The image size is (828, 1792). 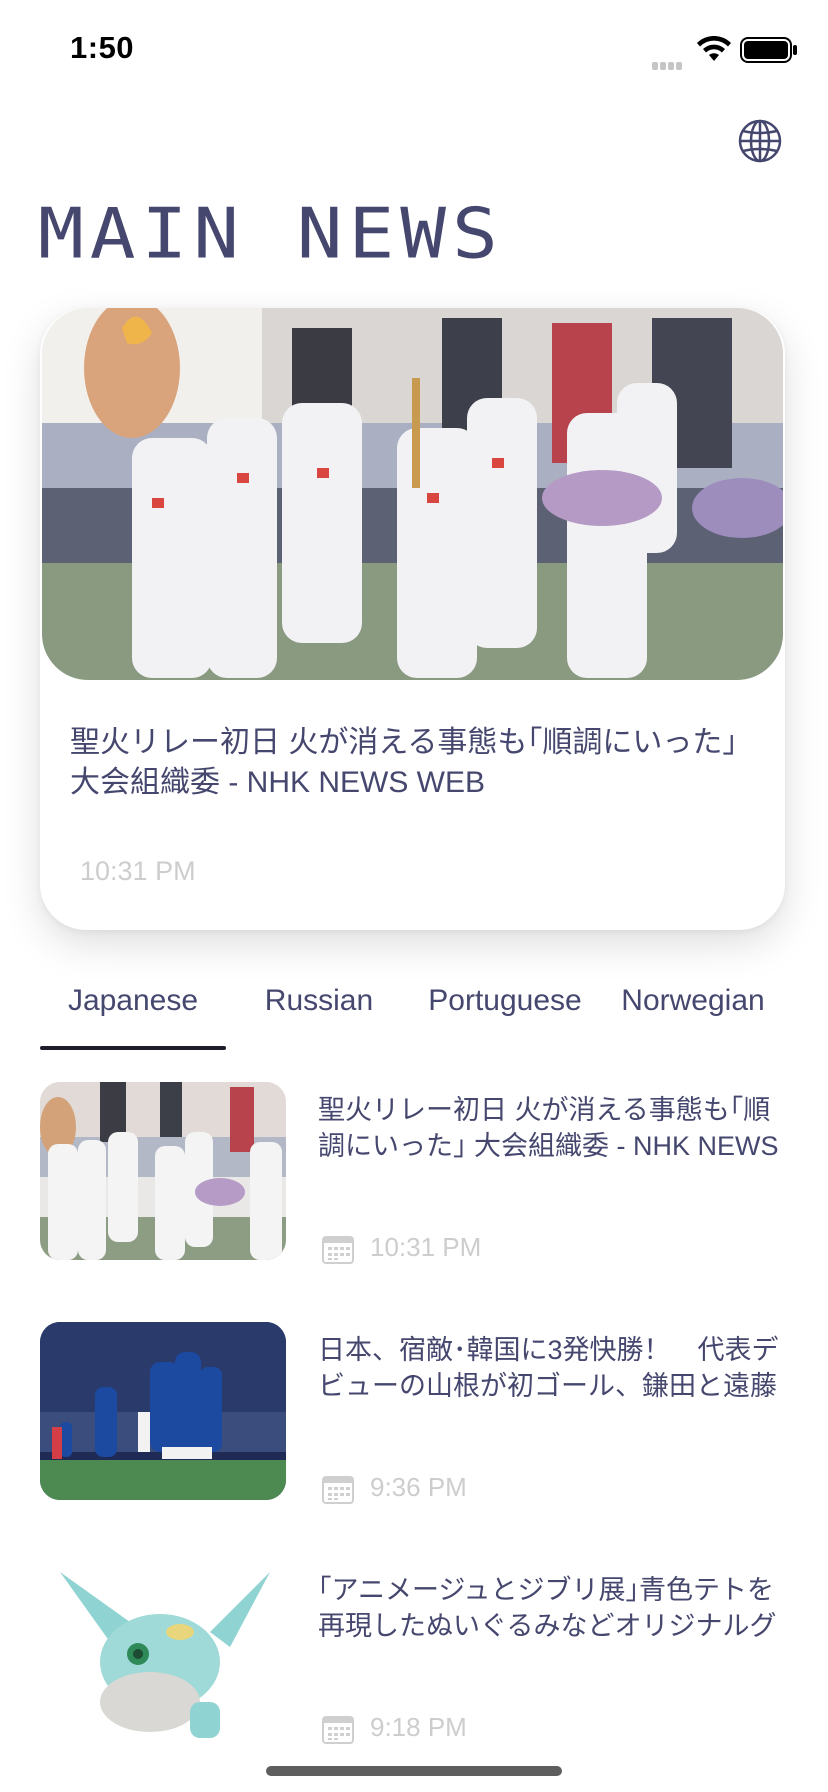 What do you see at coordinates (102, 47) in the screenshot?
I see `status-time: 1:50` at bounding box center [102, 47].